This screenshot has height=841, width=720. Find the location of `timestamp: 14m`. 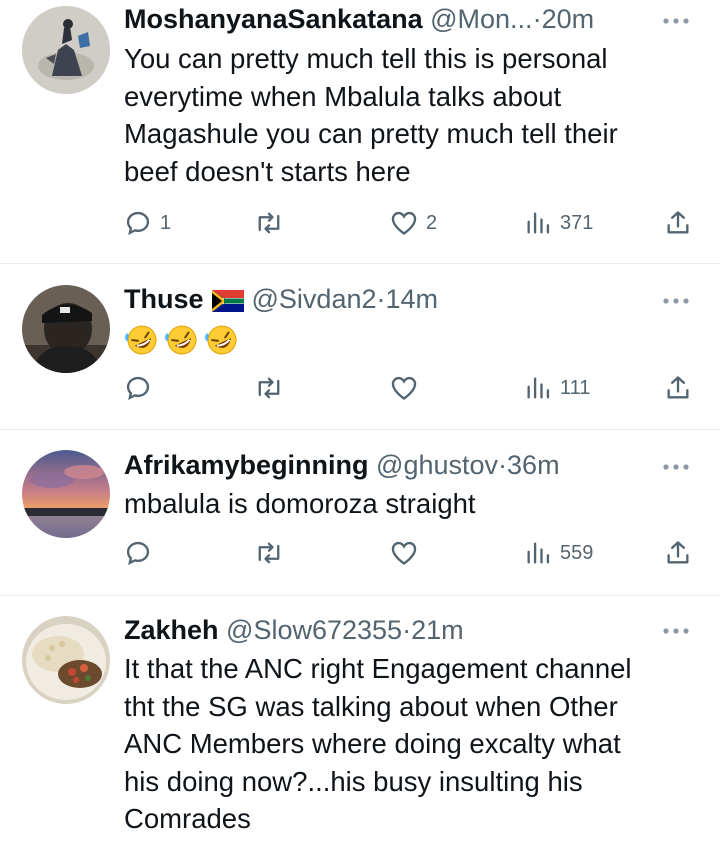

timestamp: 14m is located at coordinates (412, 299).